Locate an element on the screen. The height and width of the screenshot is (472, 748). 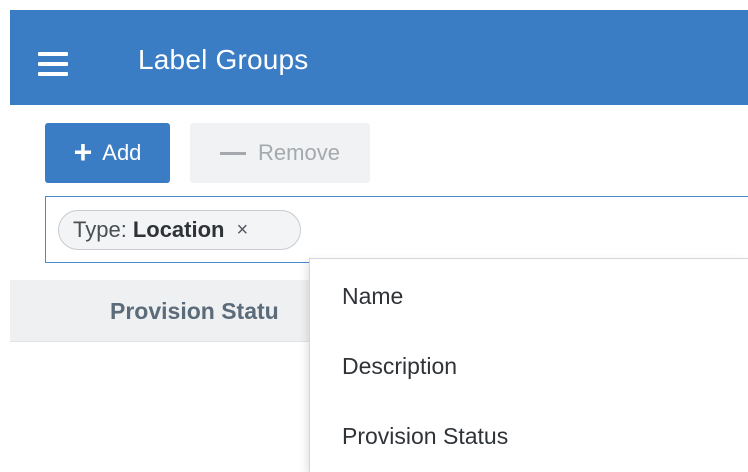
add-button-label: Add is located at coordinates (122, 152).